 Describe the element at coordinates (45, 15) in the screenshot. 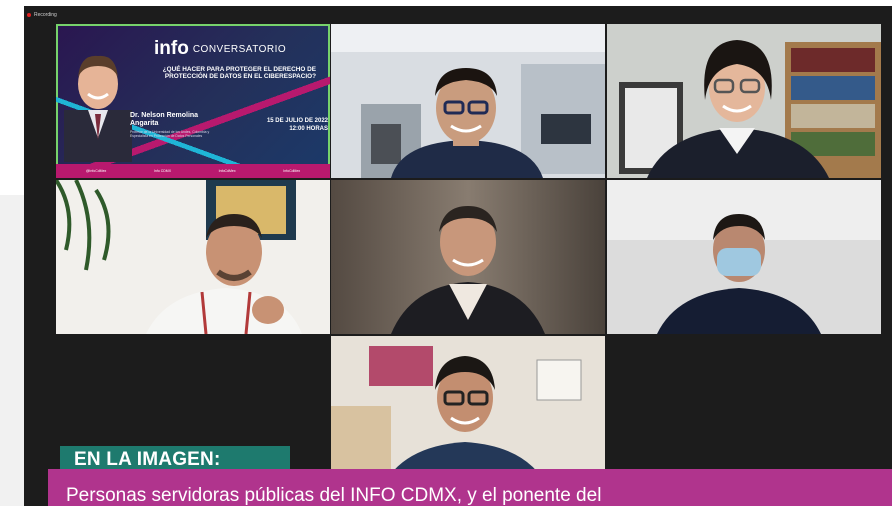

I see `recording-label: Recording` at that location.